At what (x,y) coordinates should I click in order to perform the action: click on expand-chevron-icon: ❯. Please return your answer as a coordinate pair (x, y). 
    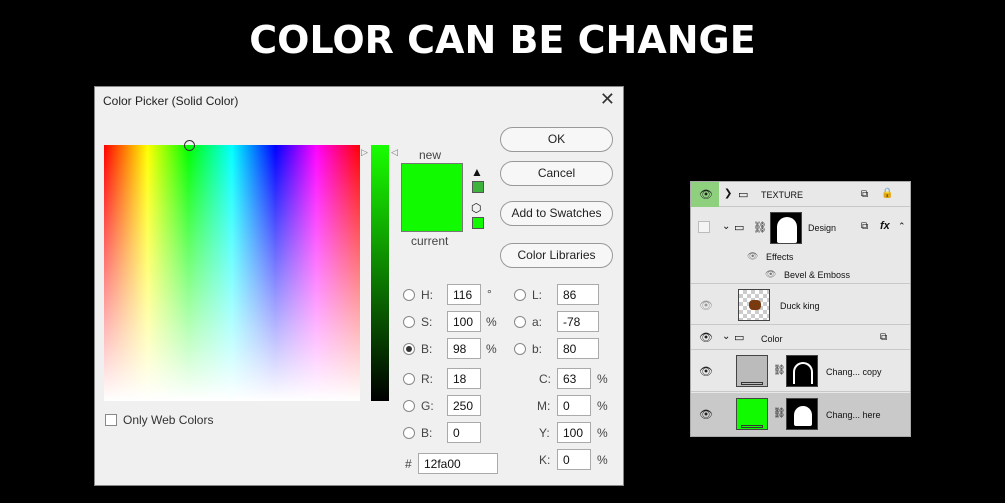
    Looking at the image, I should click on (728, 193).